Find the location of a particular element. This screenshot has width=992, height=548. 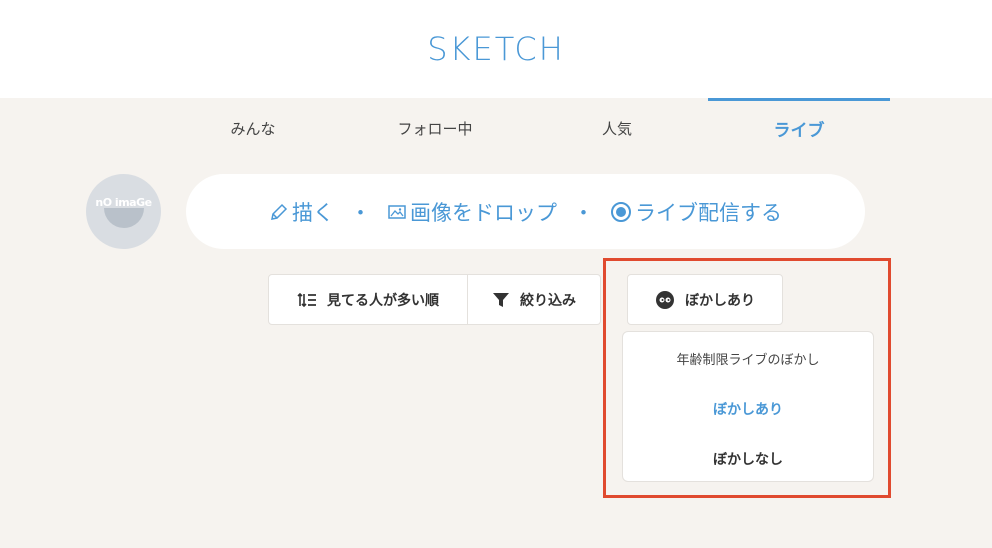

drop-image-button: 画像をドロップ is located at coordinates (472, 212).